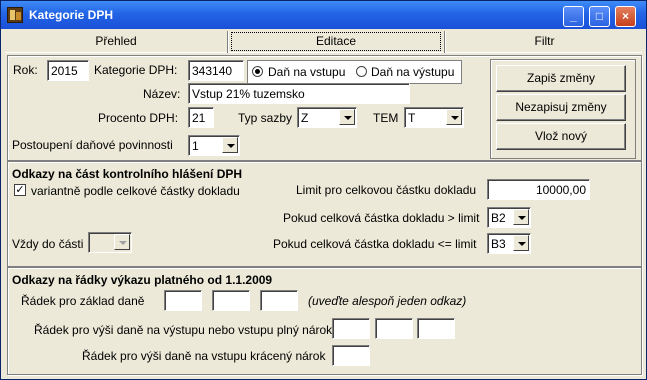  I want to click on kontrolni-heading: Odkazy na část kontrolního hlášení DPH, so click(127, 174).